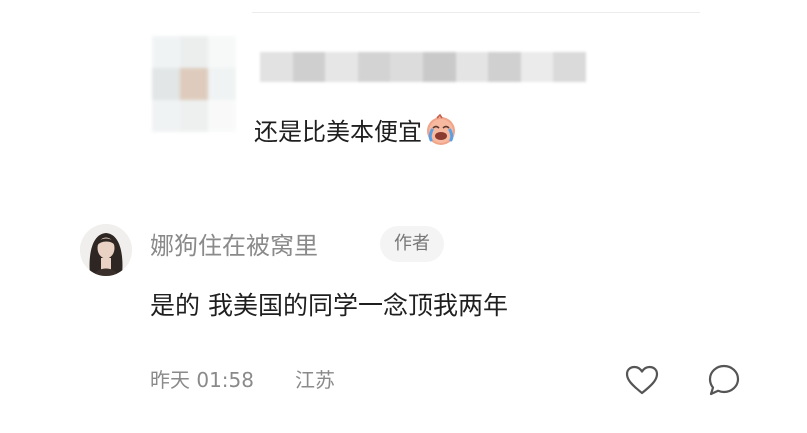 Image resolution: width=807 pixels, height=433 pixels. Describe the element at coordinates (724, 380) in the screenshot. I see `speech-bubble-icon` at that location.